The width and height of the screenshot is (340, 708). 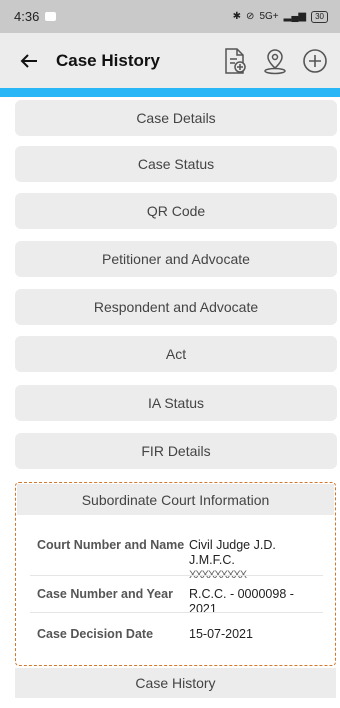 I want to click on qr-code-button: QR Code, so click(x=176, y=211).